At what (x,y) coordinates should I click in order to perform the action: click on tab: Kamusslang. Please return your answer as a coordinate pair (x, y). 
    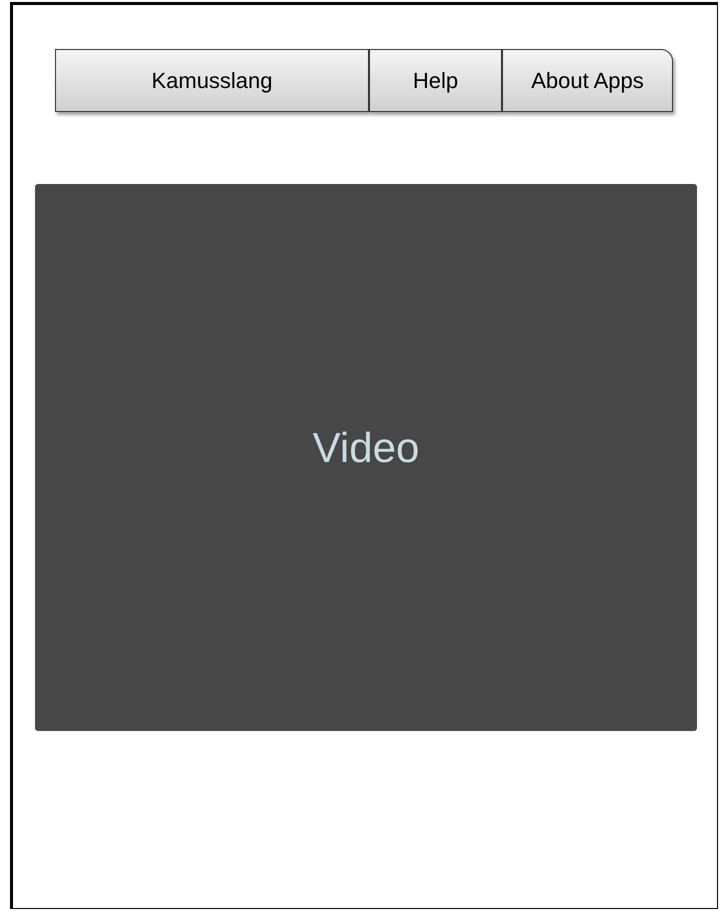
    Looking at the image, I should click on (212, 80).